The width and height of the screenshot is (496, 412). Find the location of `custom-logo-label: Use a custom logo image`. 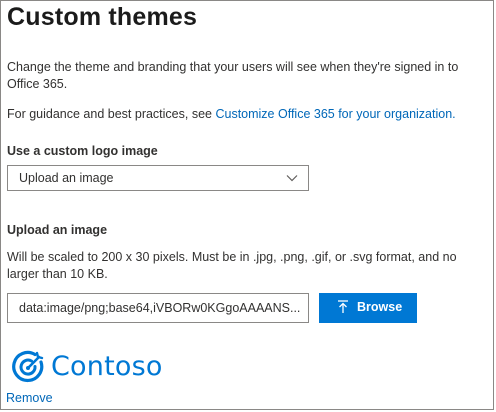

custom-logo-label: Use a custom logo image is located at coordinates (82, 151).